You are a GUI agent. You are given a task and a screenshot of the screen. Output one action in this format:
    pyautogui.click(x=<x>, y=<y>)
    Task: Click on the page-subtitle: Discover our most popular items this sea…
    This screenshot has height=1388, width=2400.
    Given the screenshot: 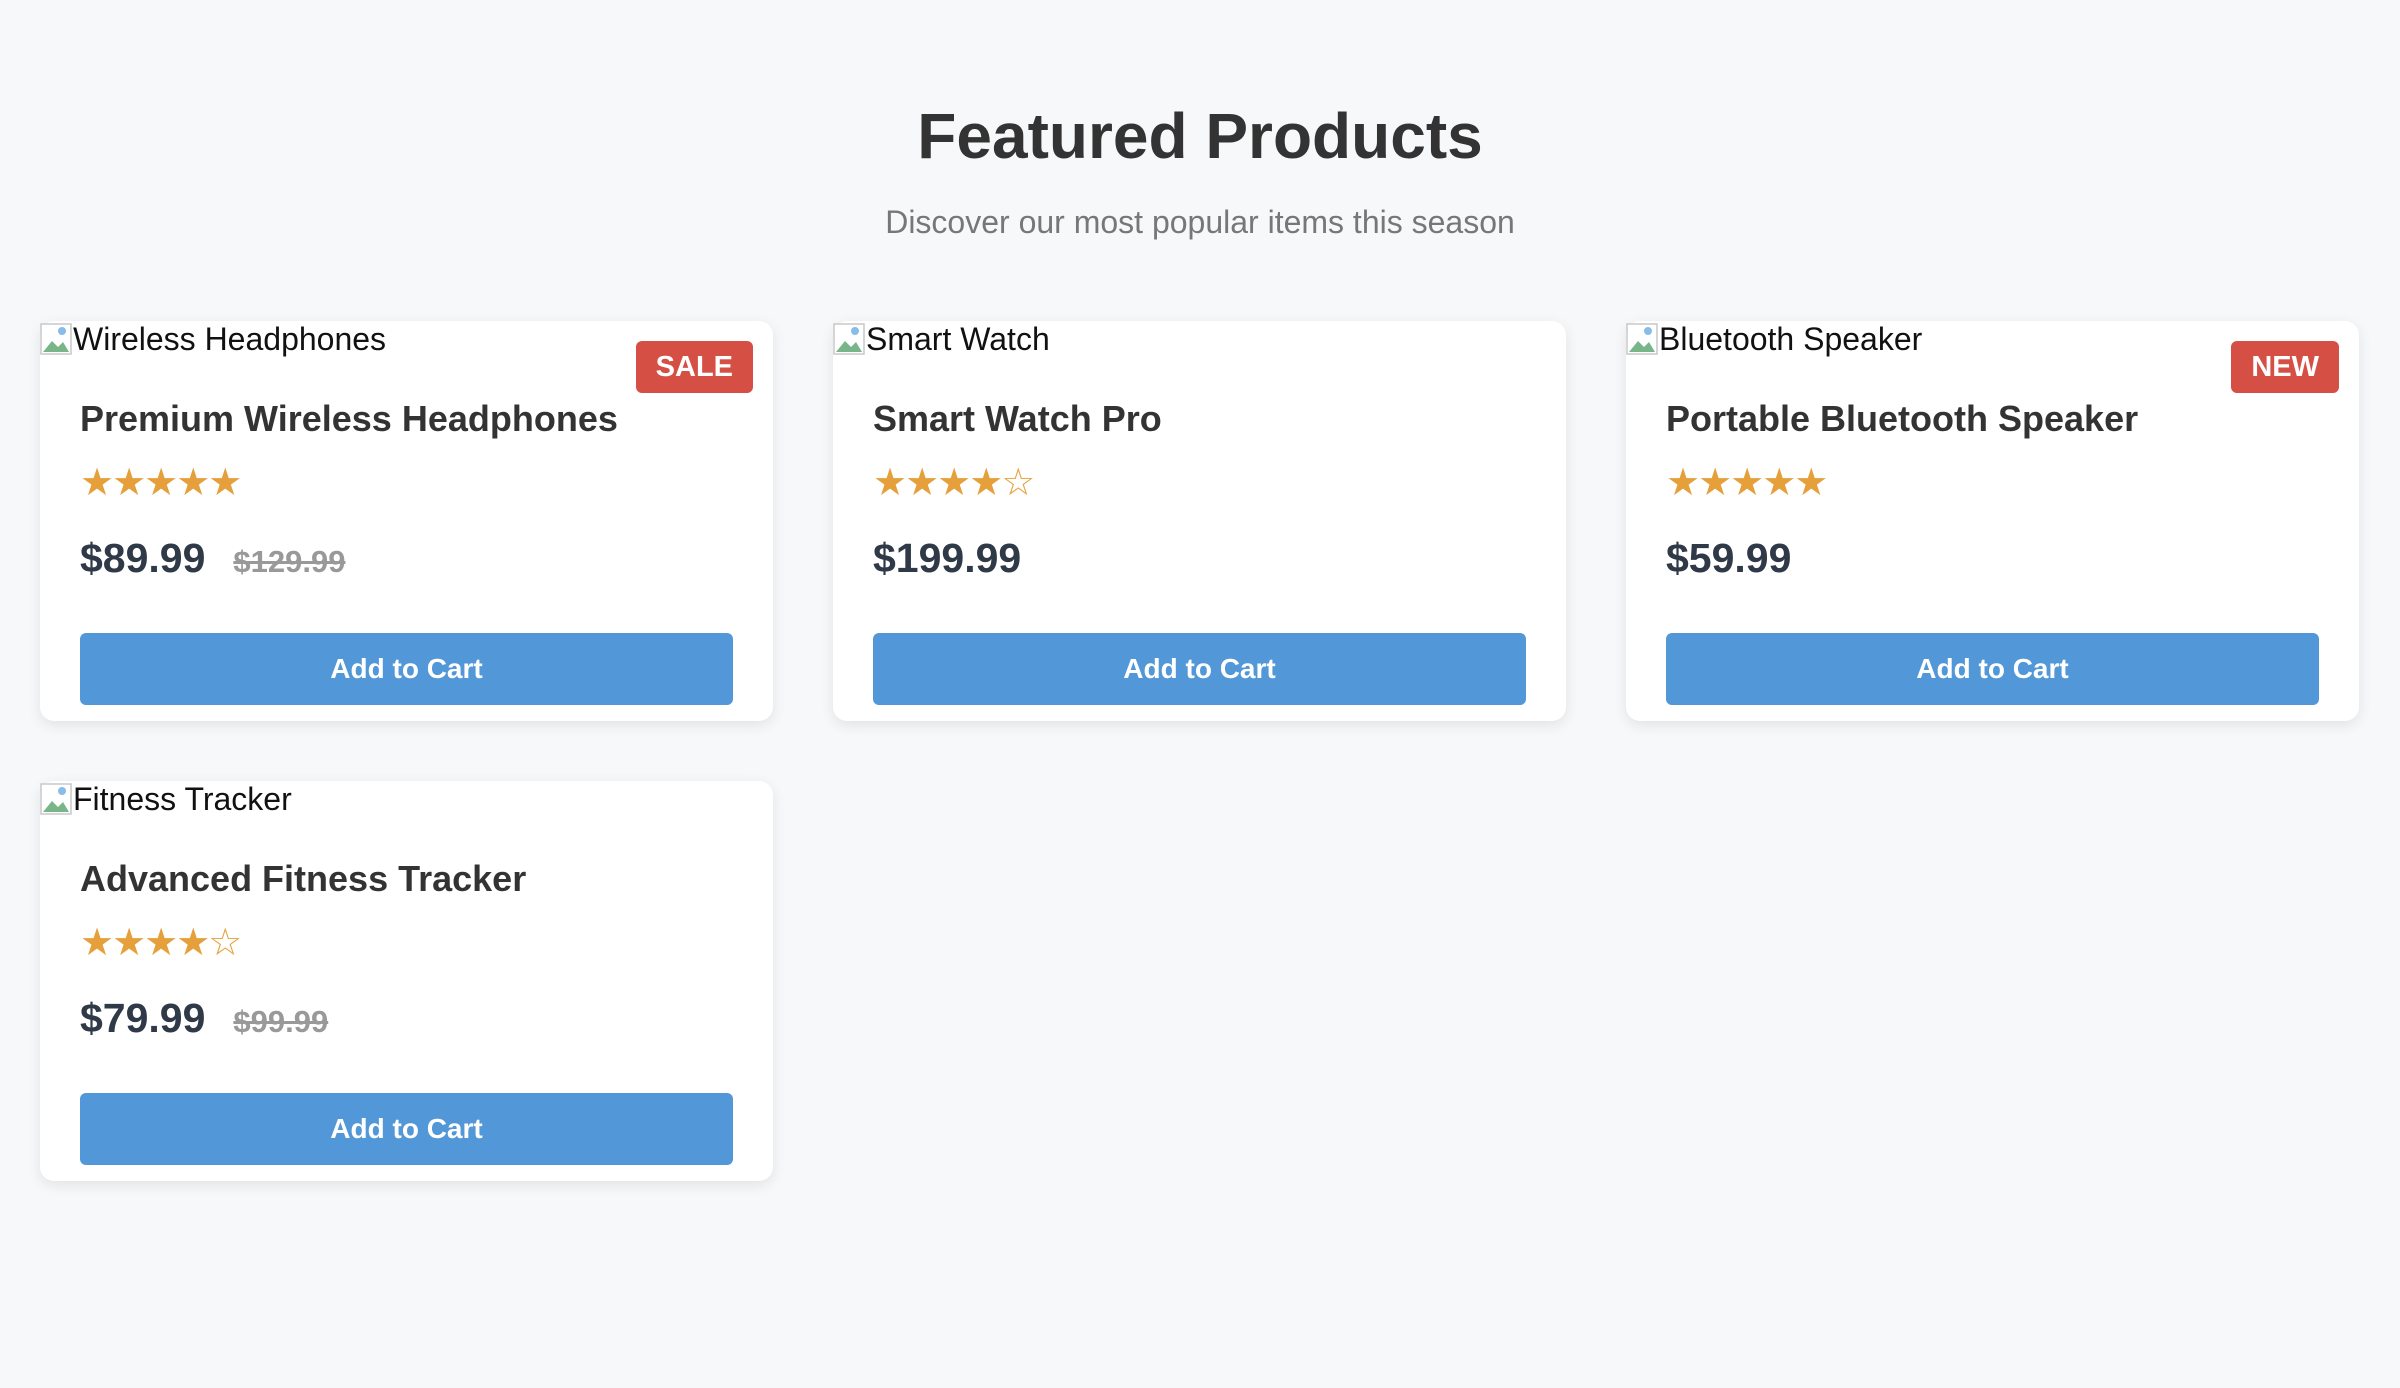 What is the action you would take?
    pyautogui.click(x=1200, y=222)
    